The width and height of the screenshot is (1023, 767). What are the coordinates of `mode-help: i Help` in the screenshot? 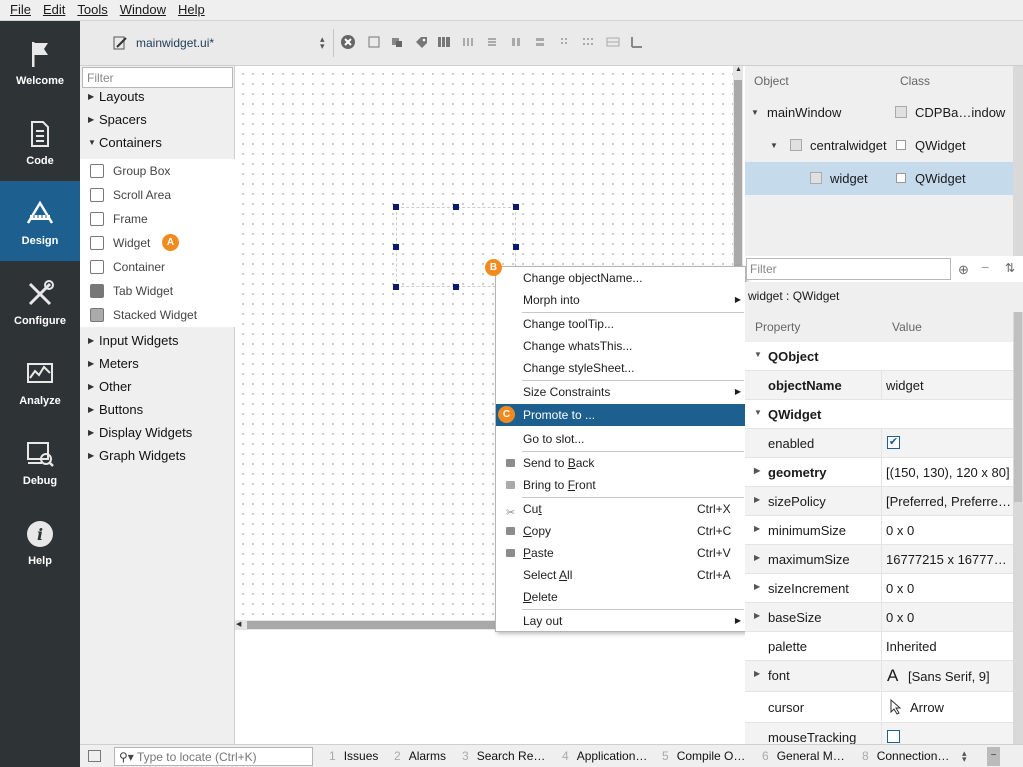 It's located at (40, 541).